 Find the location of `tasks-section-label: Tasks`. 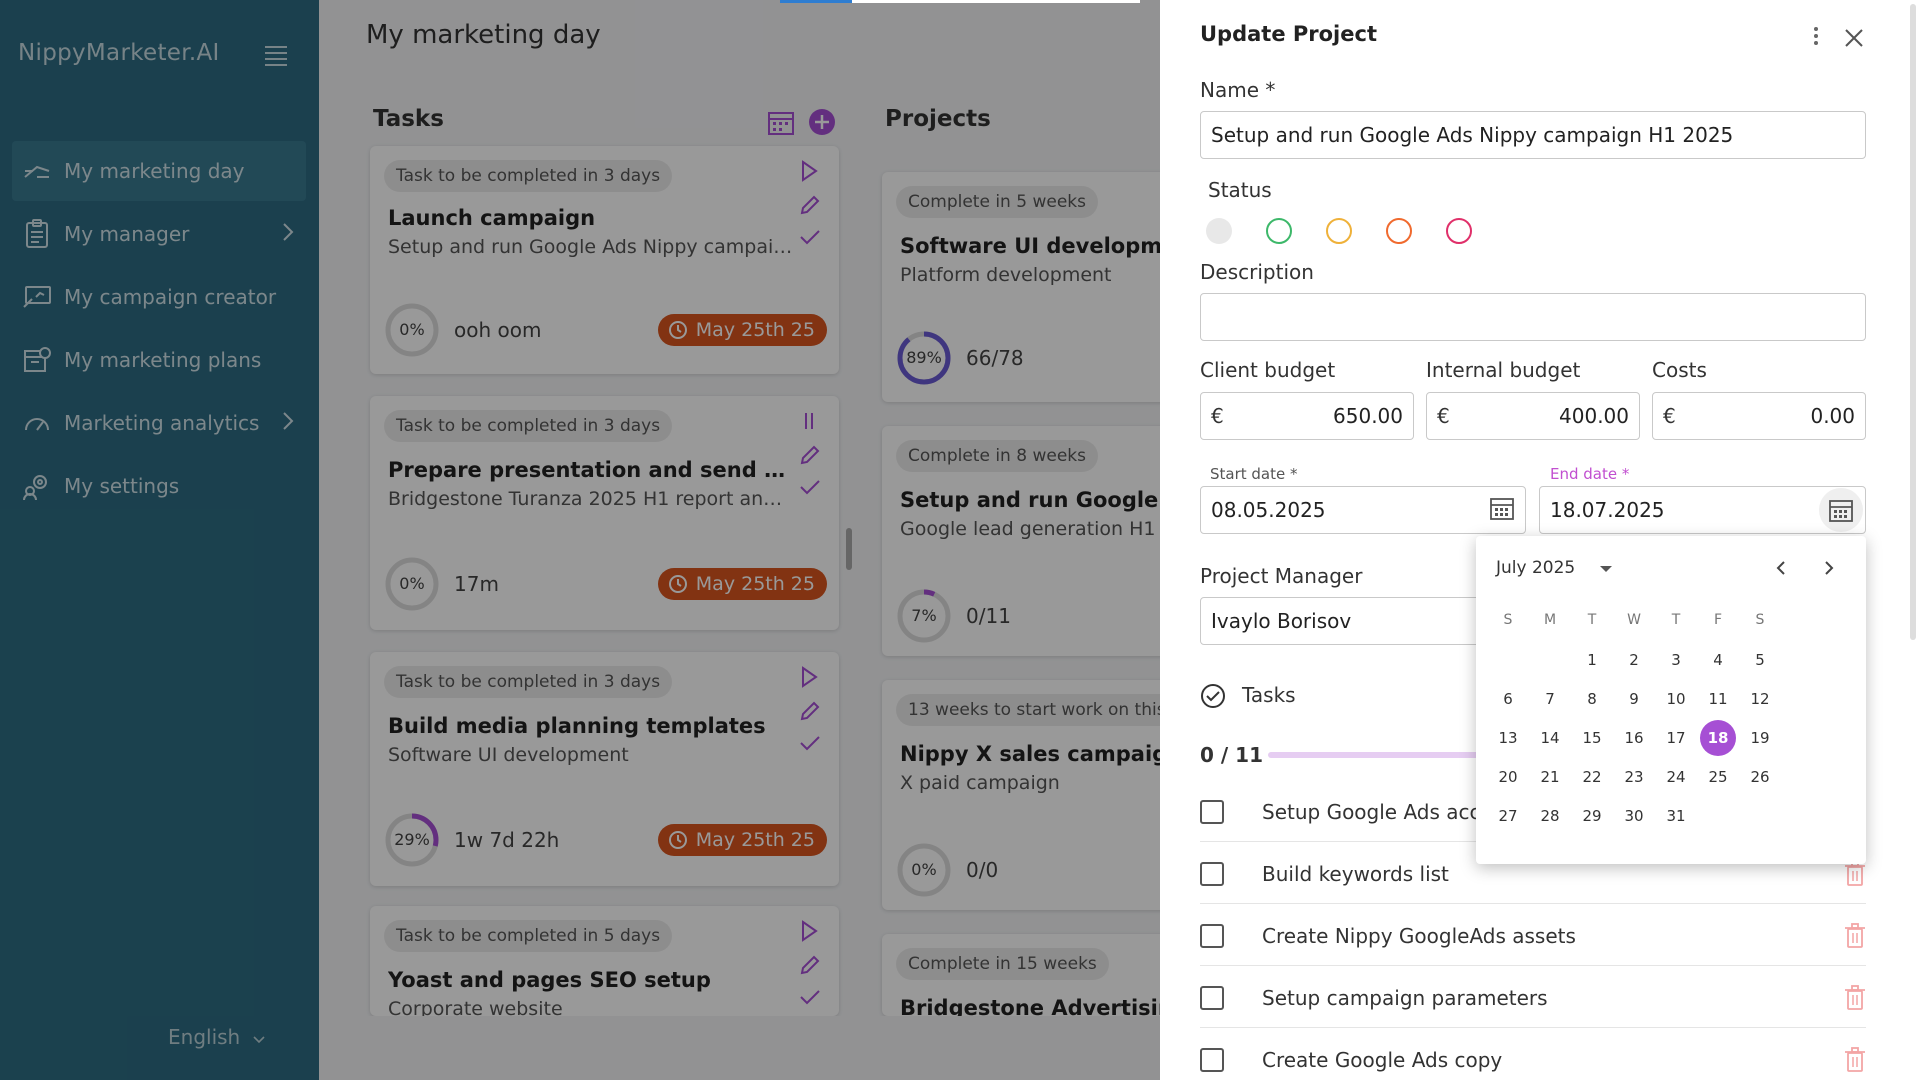

tasks-section-label: Tasks is located at coordinates (1269, 695).